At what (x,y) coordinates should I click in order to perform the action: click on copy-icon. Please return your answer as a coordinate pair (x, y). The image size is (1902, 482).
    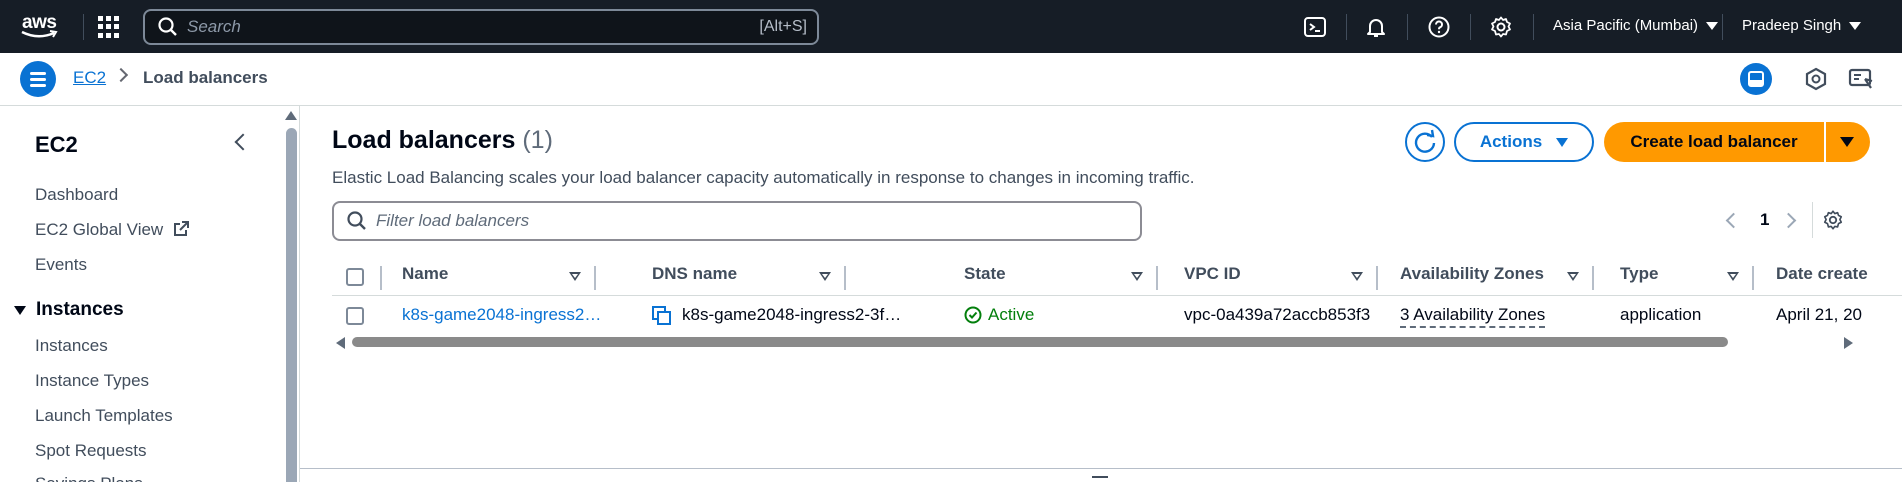
    Looking at the image, I should click on (662, 316).